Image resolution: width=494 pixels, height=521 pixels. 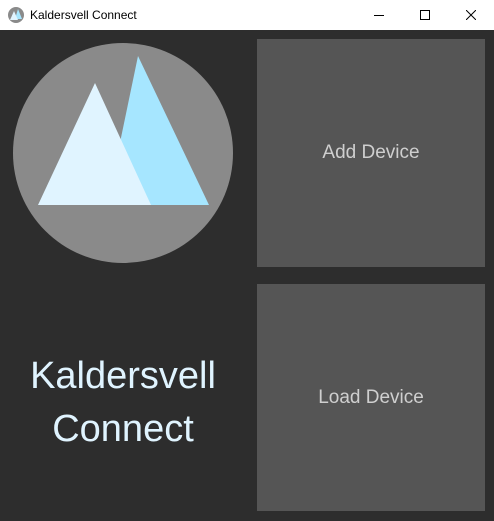 I want to click on load-device-label: Load Device, so click(x=371, y=397).